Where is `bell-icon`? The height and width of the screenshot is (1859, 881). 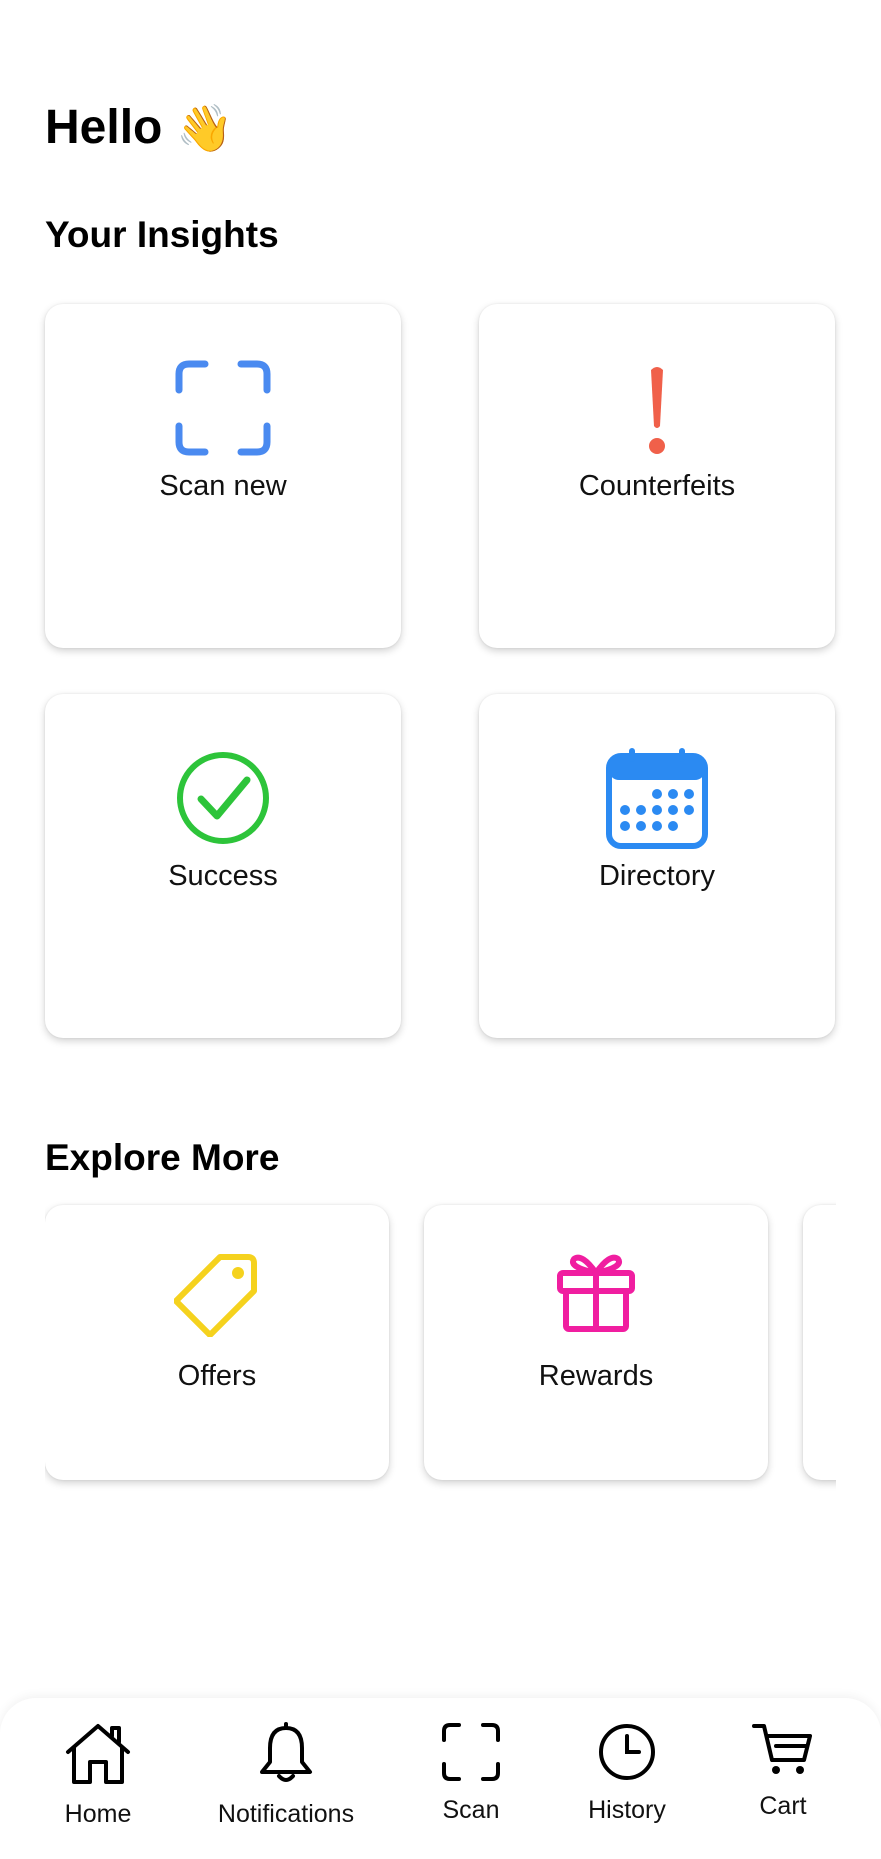 bell-icon is located at coordinates (286, 1752).